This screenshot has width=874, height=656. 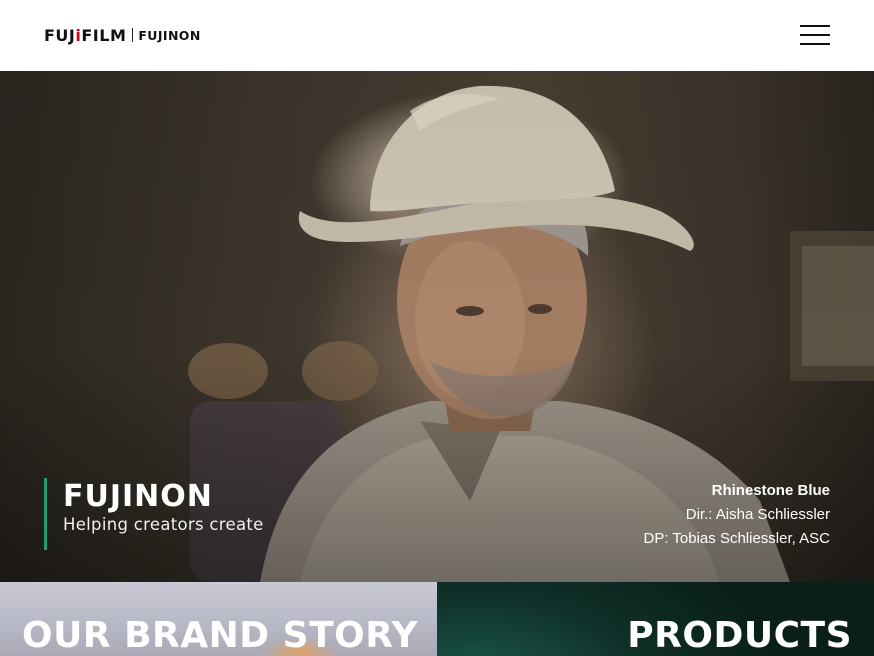 I want to click on fujifilm-fujinon-logo: FUJiFILM FUJINON, so click(x=122, y=35).